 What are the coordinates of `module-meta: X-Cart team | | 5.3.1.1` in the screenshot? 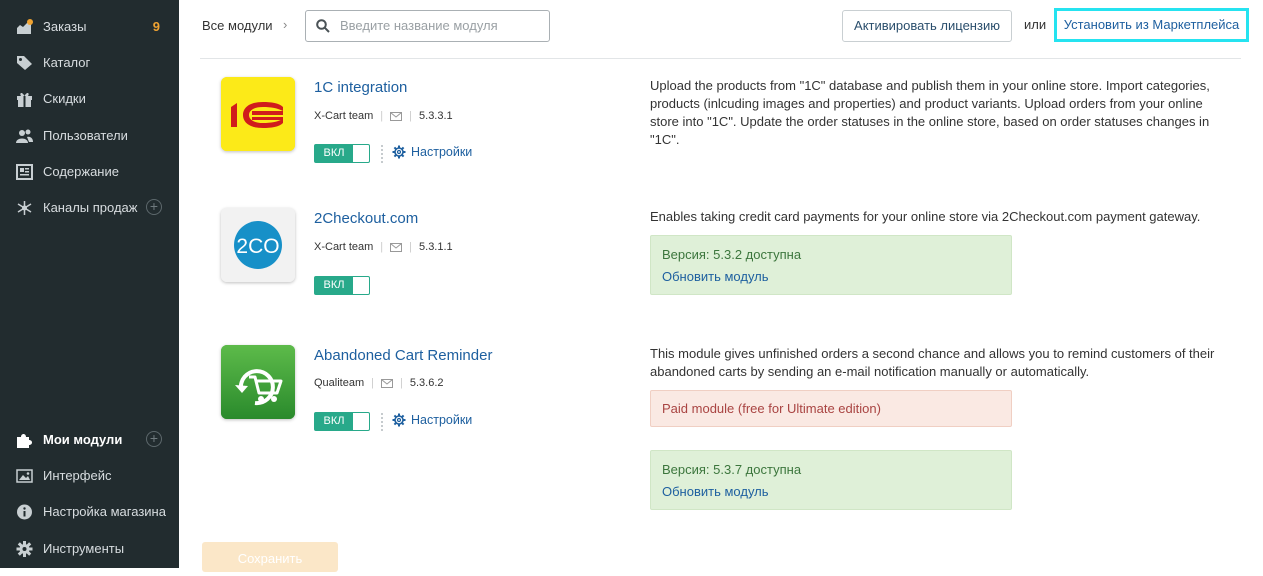 It's located at (383, 247).